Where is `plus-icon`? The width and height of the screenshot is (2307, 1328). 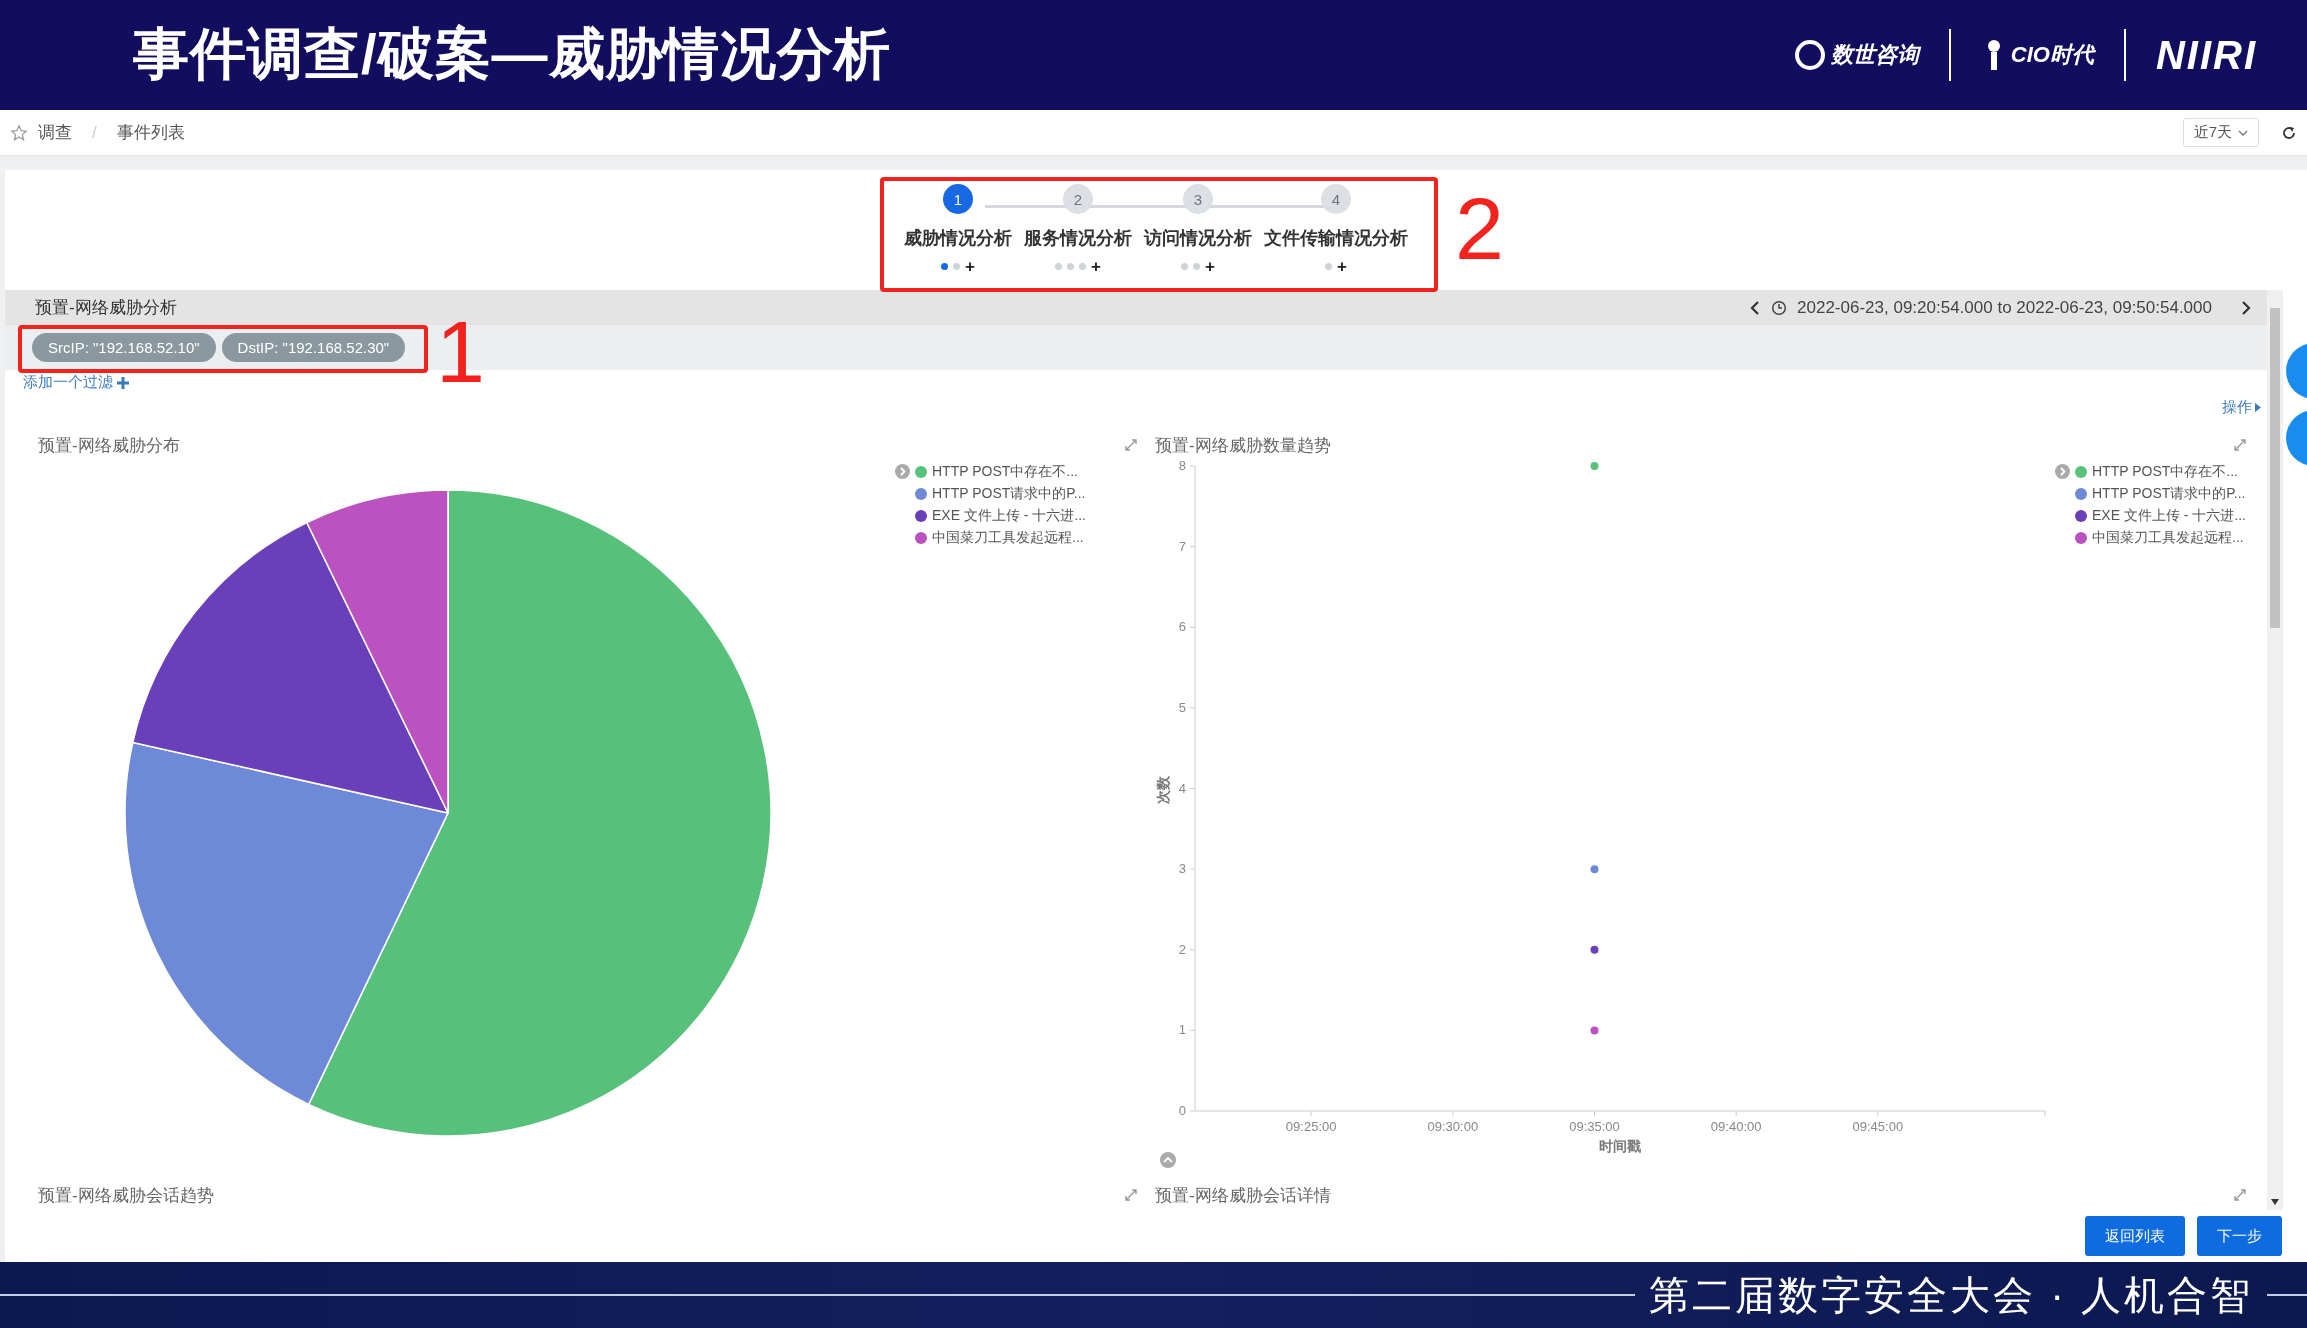
plus-icon is located at coordinates (123, 382).